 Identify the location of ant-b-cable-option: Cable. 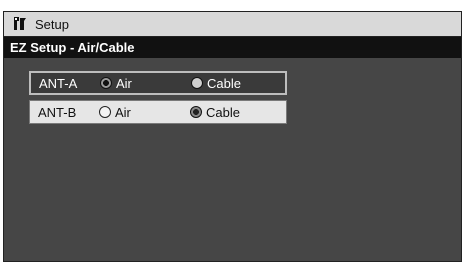
(215, 112).